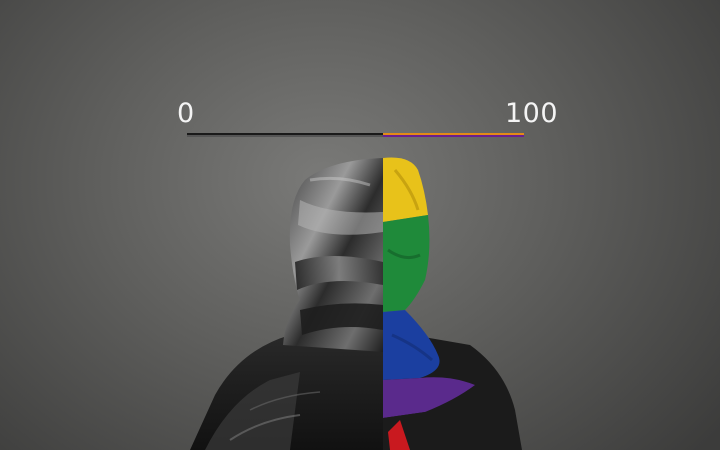 The image size is (720, 450). What do you see at coordinates (285, 135) in the screenshot?
I see `slider-track-left` at bounding box center [285, 135].